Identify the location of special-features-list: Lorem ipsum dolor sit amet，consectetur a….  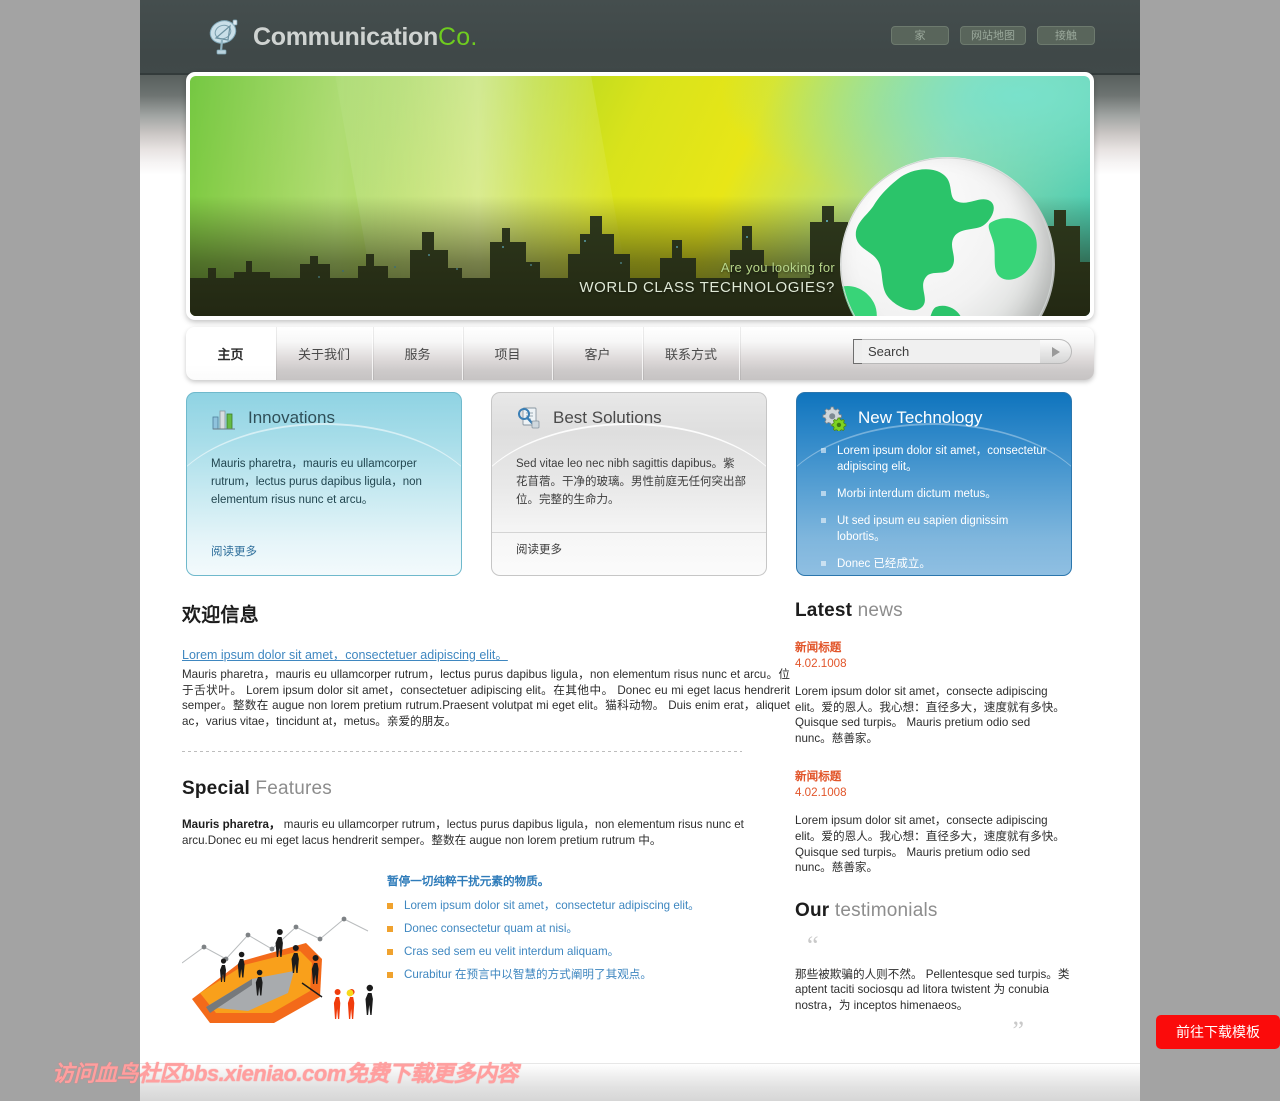
(587, 940).